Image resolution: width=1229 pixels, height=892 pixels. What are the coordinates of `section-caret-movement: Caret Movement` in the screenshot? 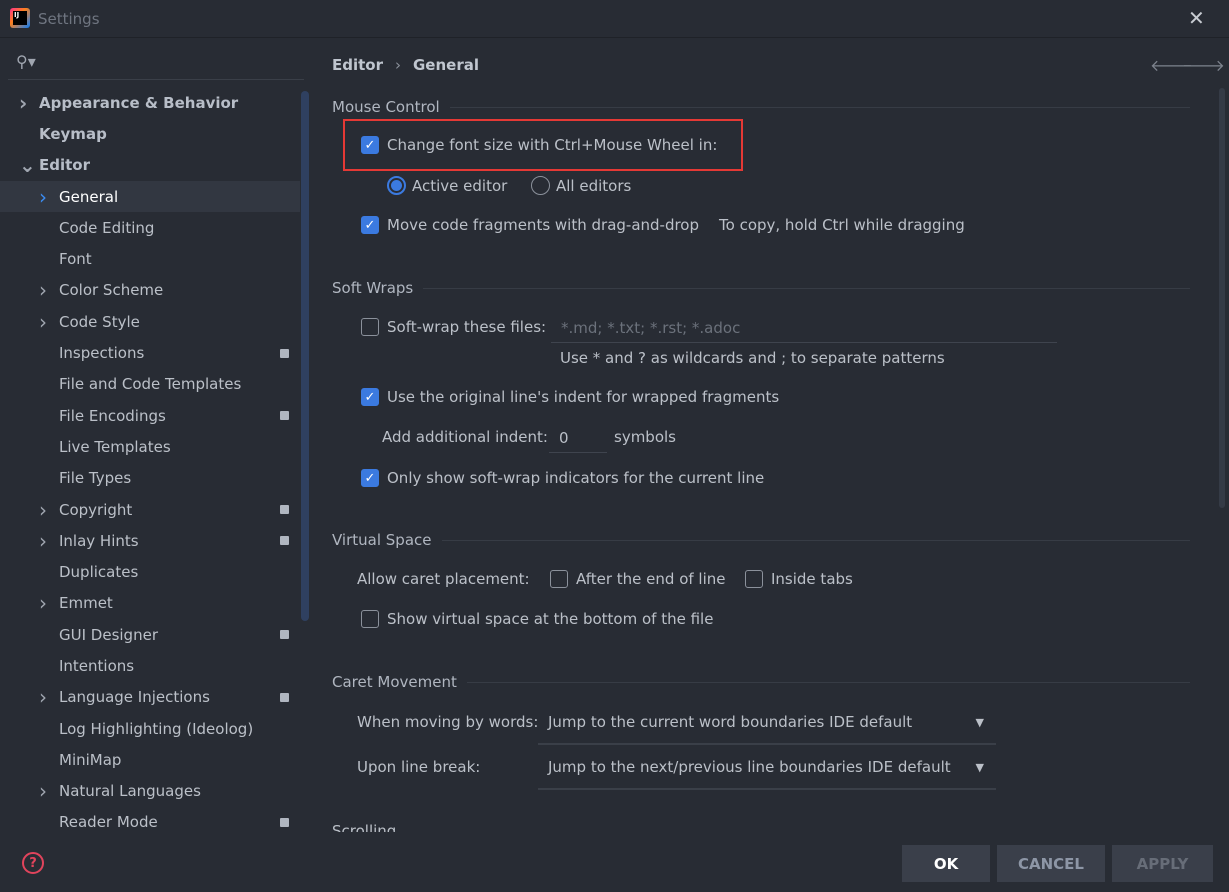 It's located at (761, 682).